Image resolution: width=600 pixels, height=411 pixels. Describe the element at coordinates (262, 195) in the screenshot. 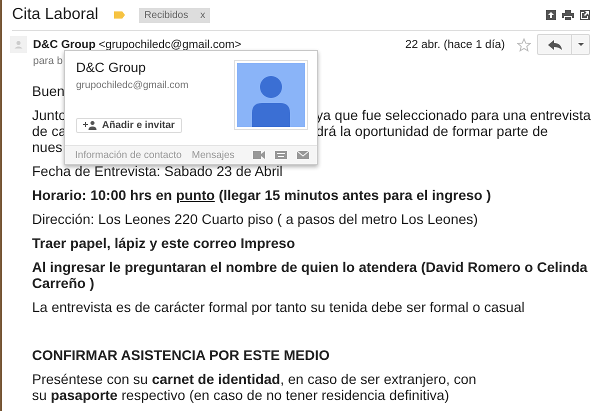

I see `body-paragraph: Horario: 10:00 hrs en punto (llegar 15 minutos antes para el ingreso )` at that location.